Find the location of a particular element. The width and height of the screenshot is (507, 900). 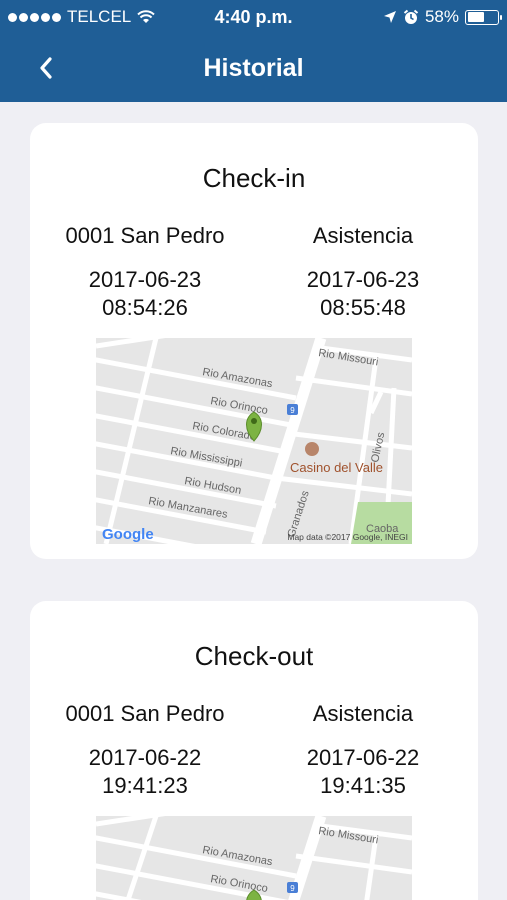

location-column: 0001 San Pedro 2017-06-23 08:54:26 is located at coordinates (145, 272).